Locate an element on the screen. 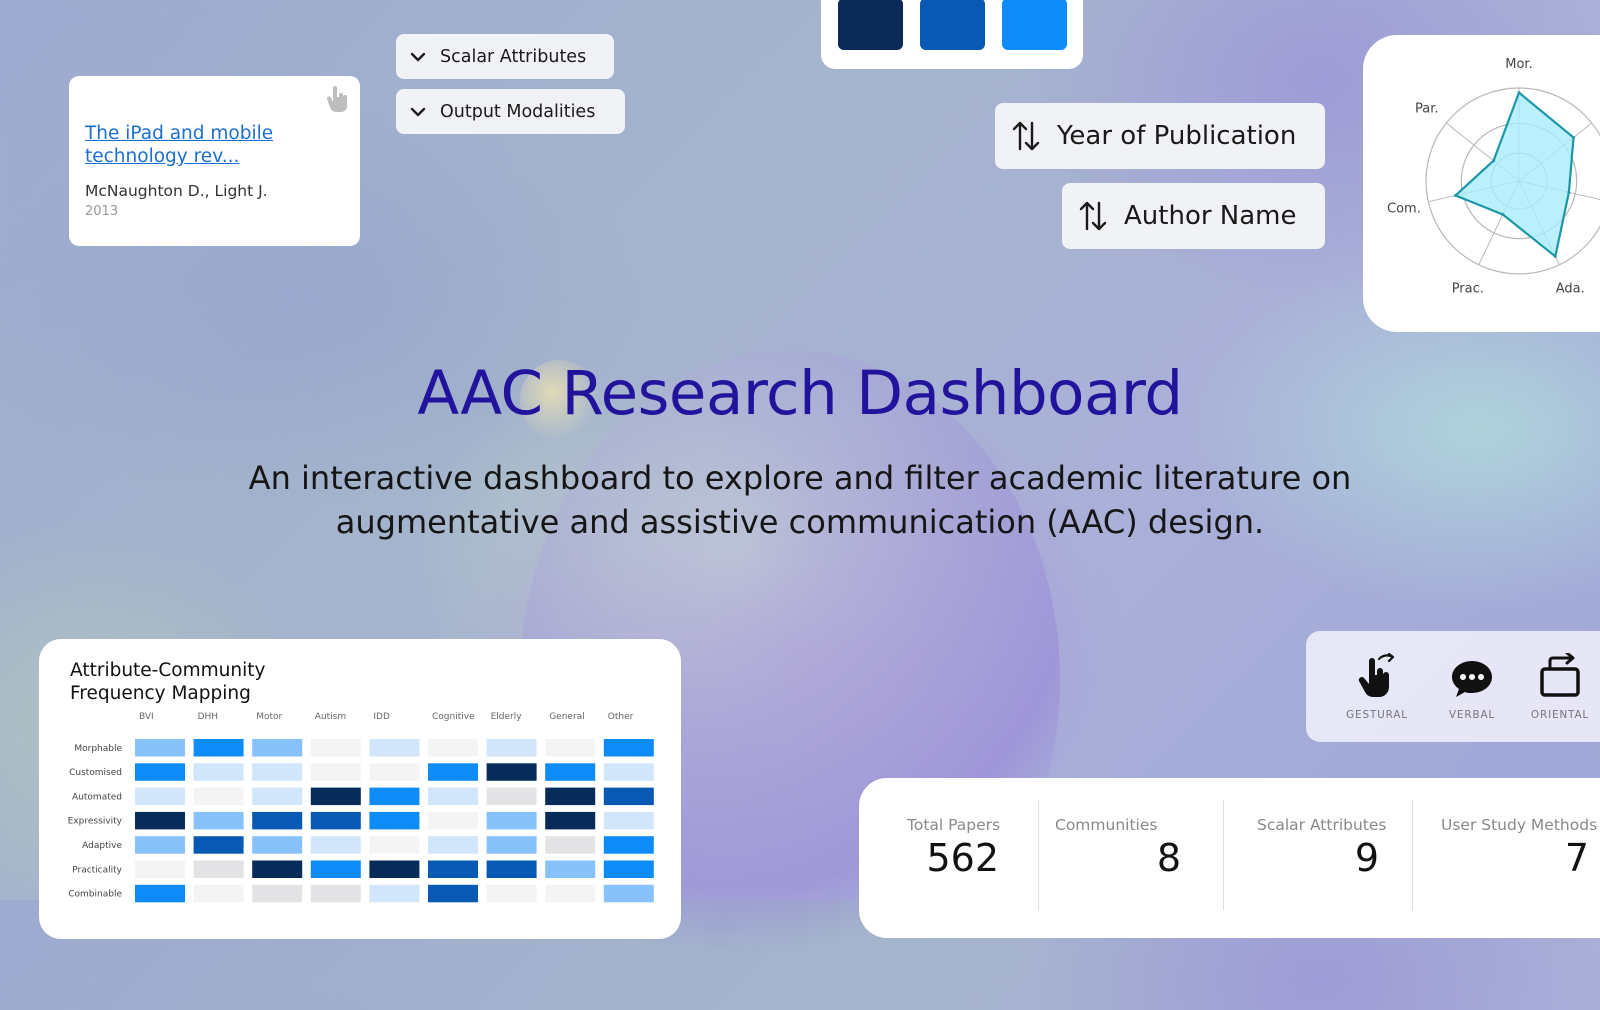  stat-value: 9 is located at coordinates (1366, 858).